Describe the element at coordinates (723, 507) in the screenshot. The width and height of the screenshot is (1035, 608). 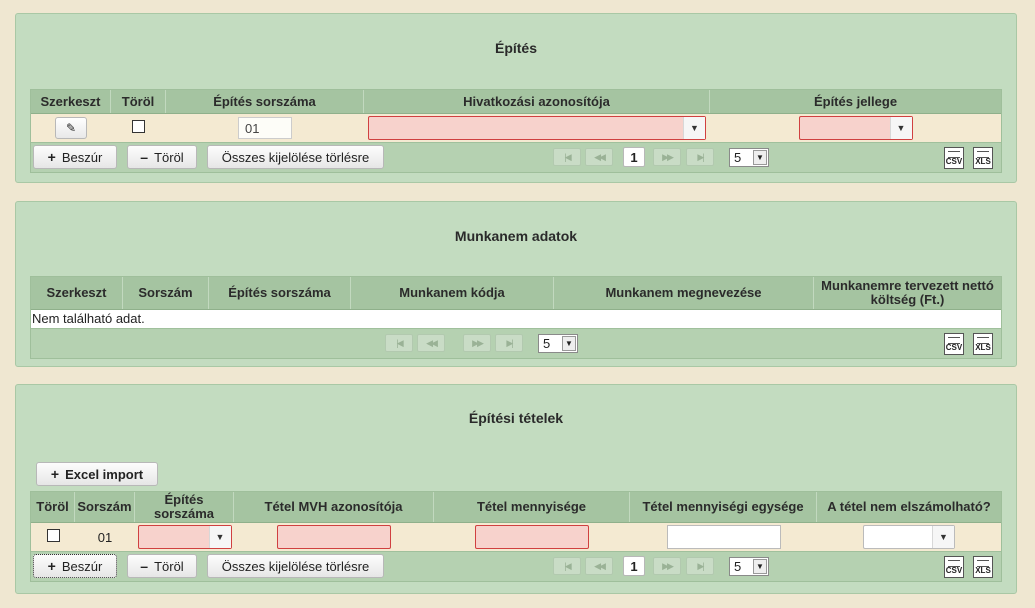
I see `col-tetel-mennyisegi-egysege: Tétel mennyiségi egysége` at that location.